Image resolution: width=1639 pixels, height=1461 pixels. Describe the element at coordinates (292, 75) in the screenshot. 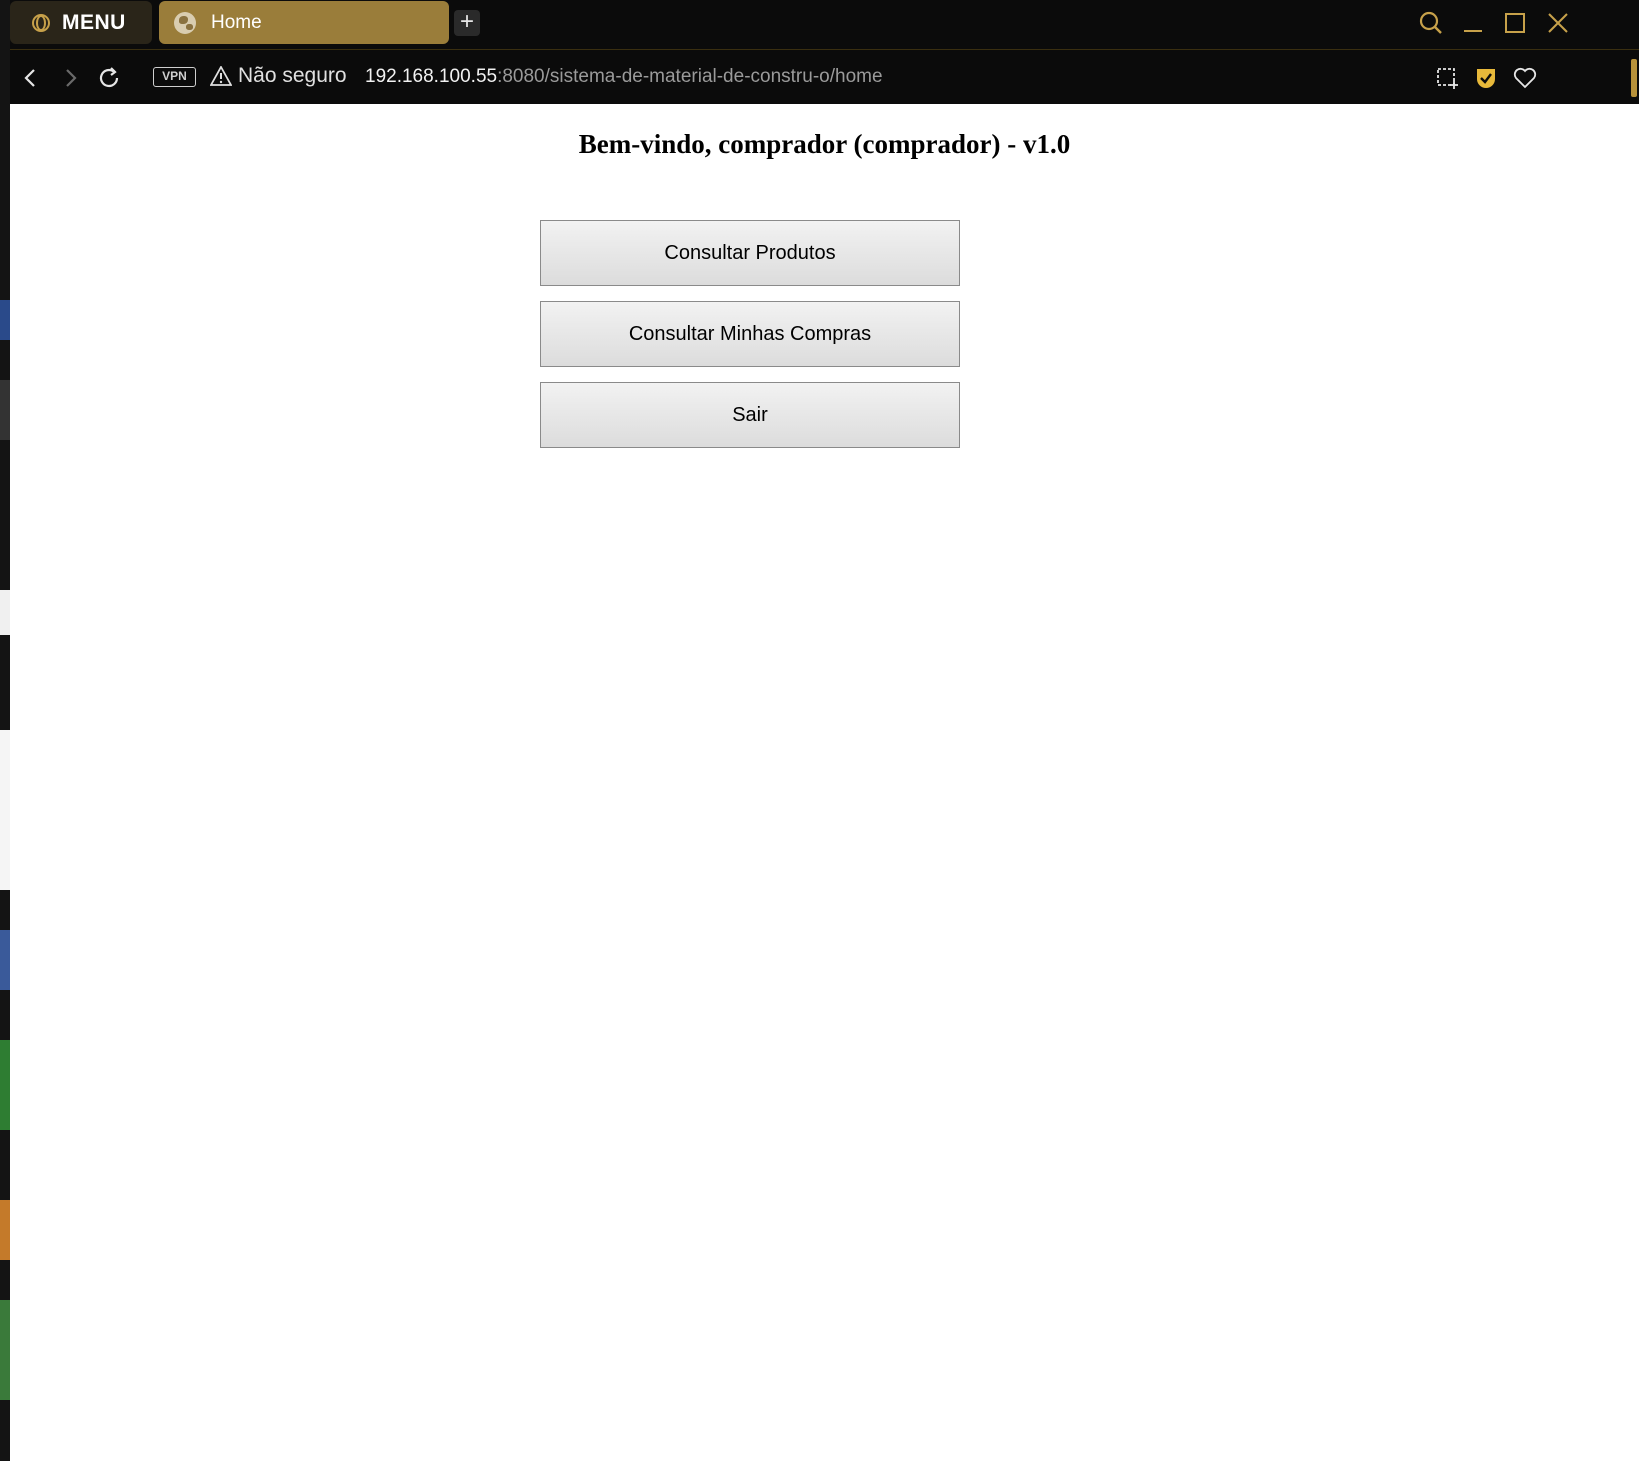

I see `security-warning-label: Não seguro` at that location.